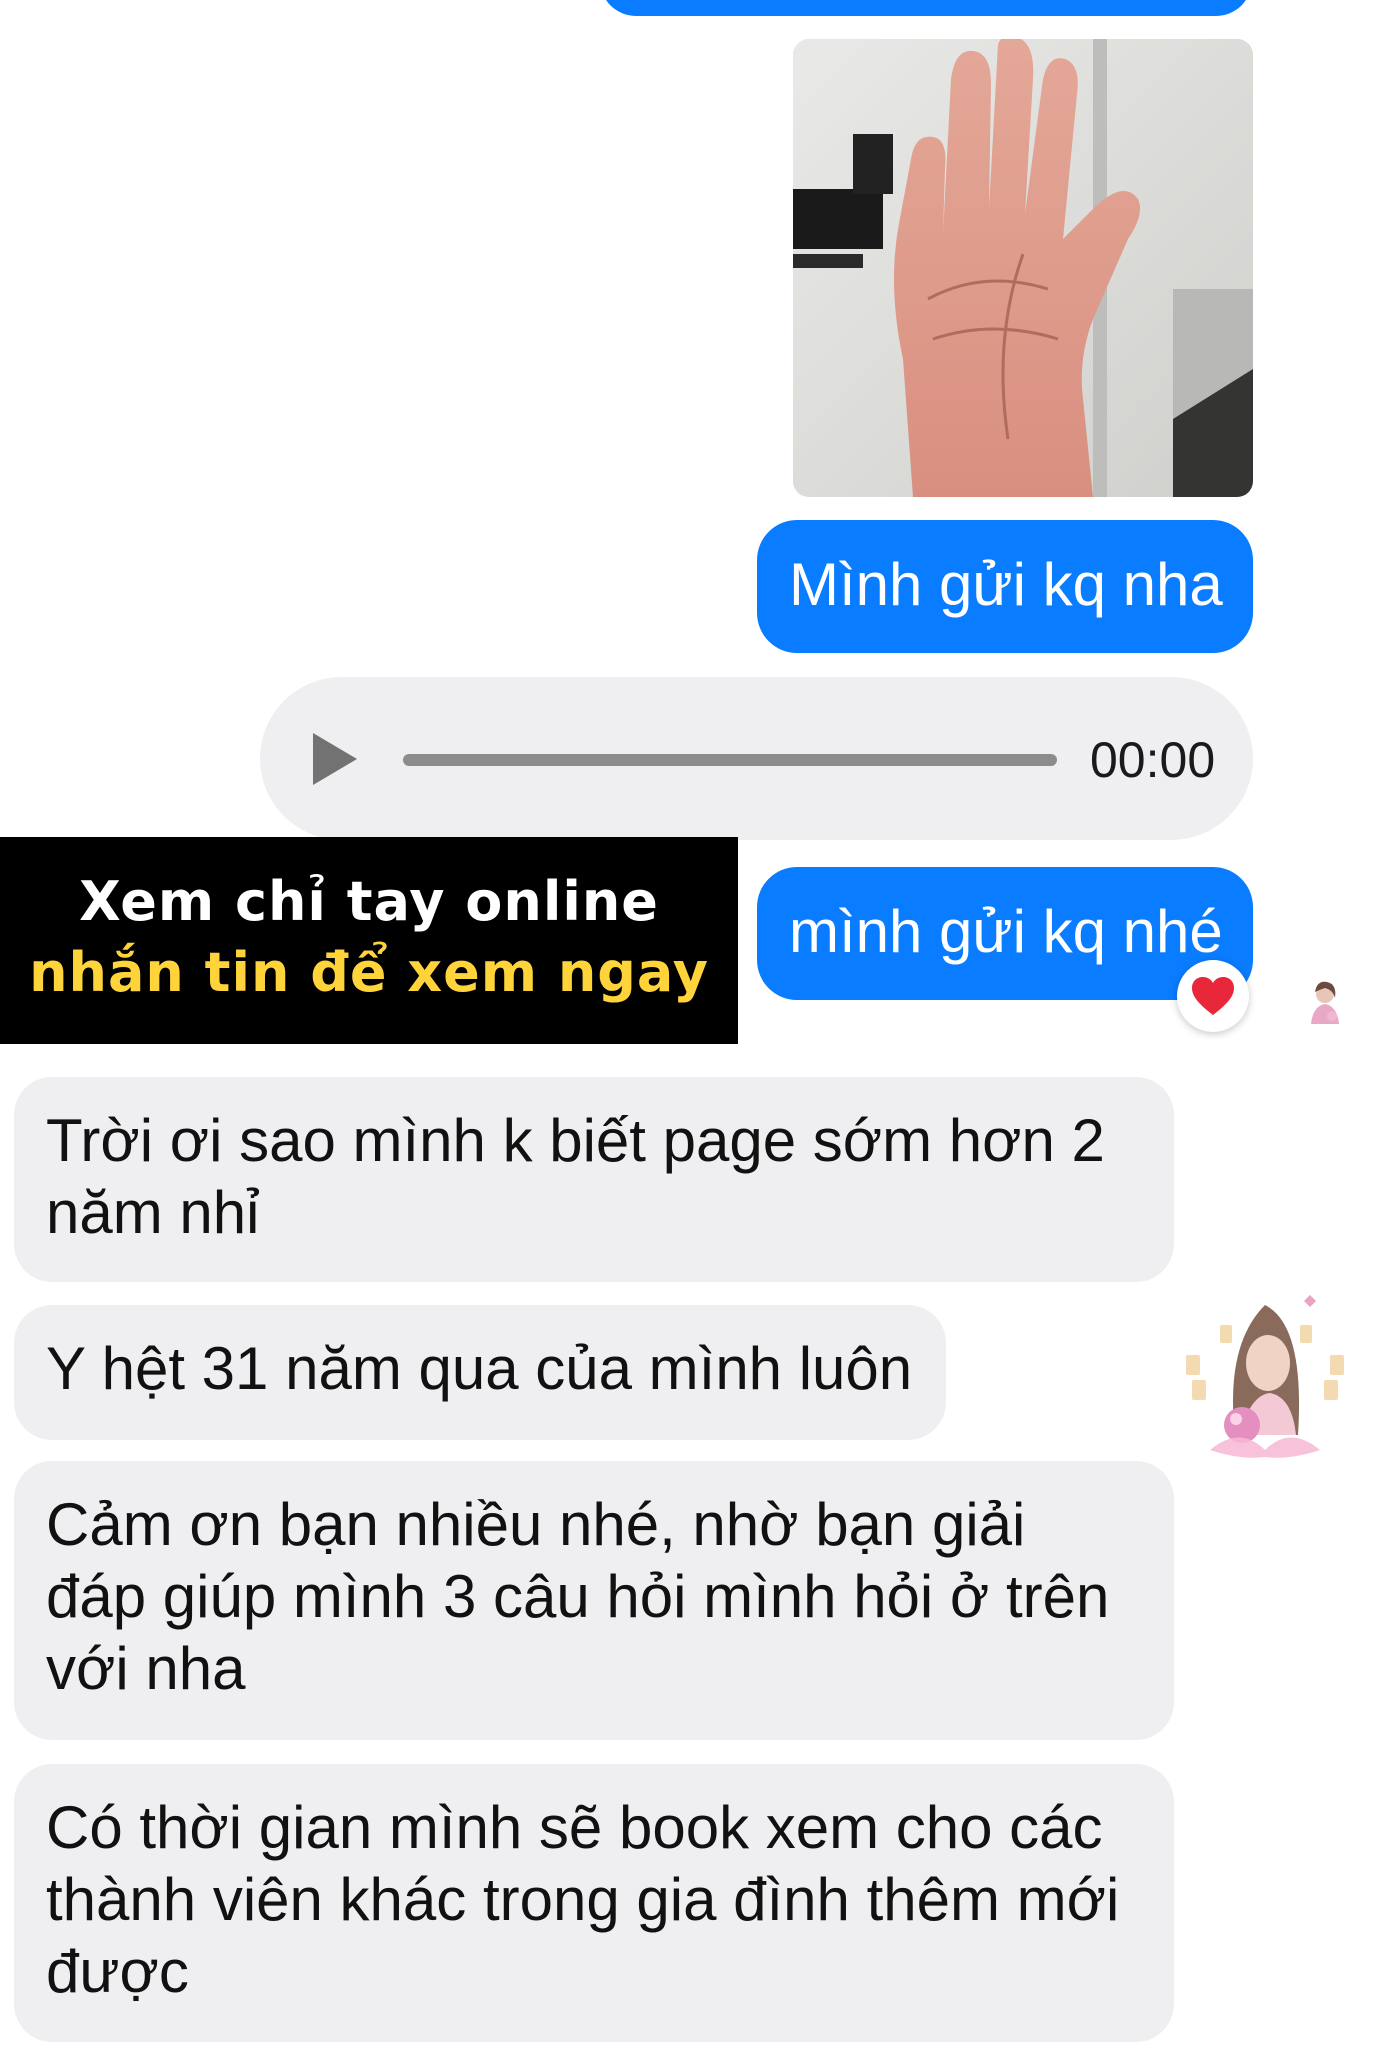 This screenshot has height=2048, width=1400. I want to click on message-text: Y hệt 31 năm qua của mình luôn, so click(479, 1368).